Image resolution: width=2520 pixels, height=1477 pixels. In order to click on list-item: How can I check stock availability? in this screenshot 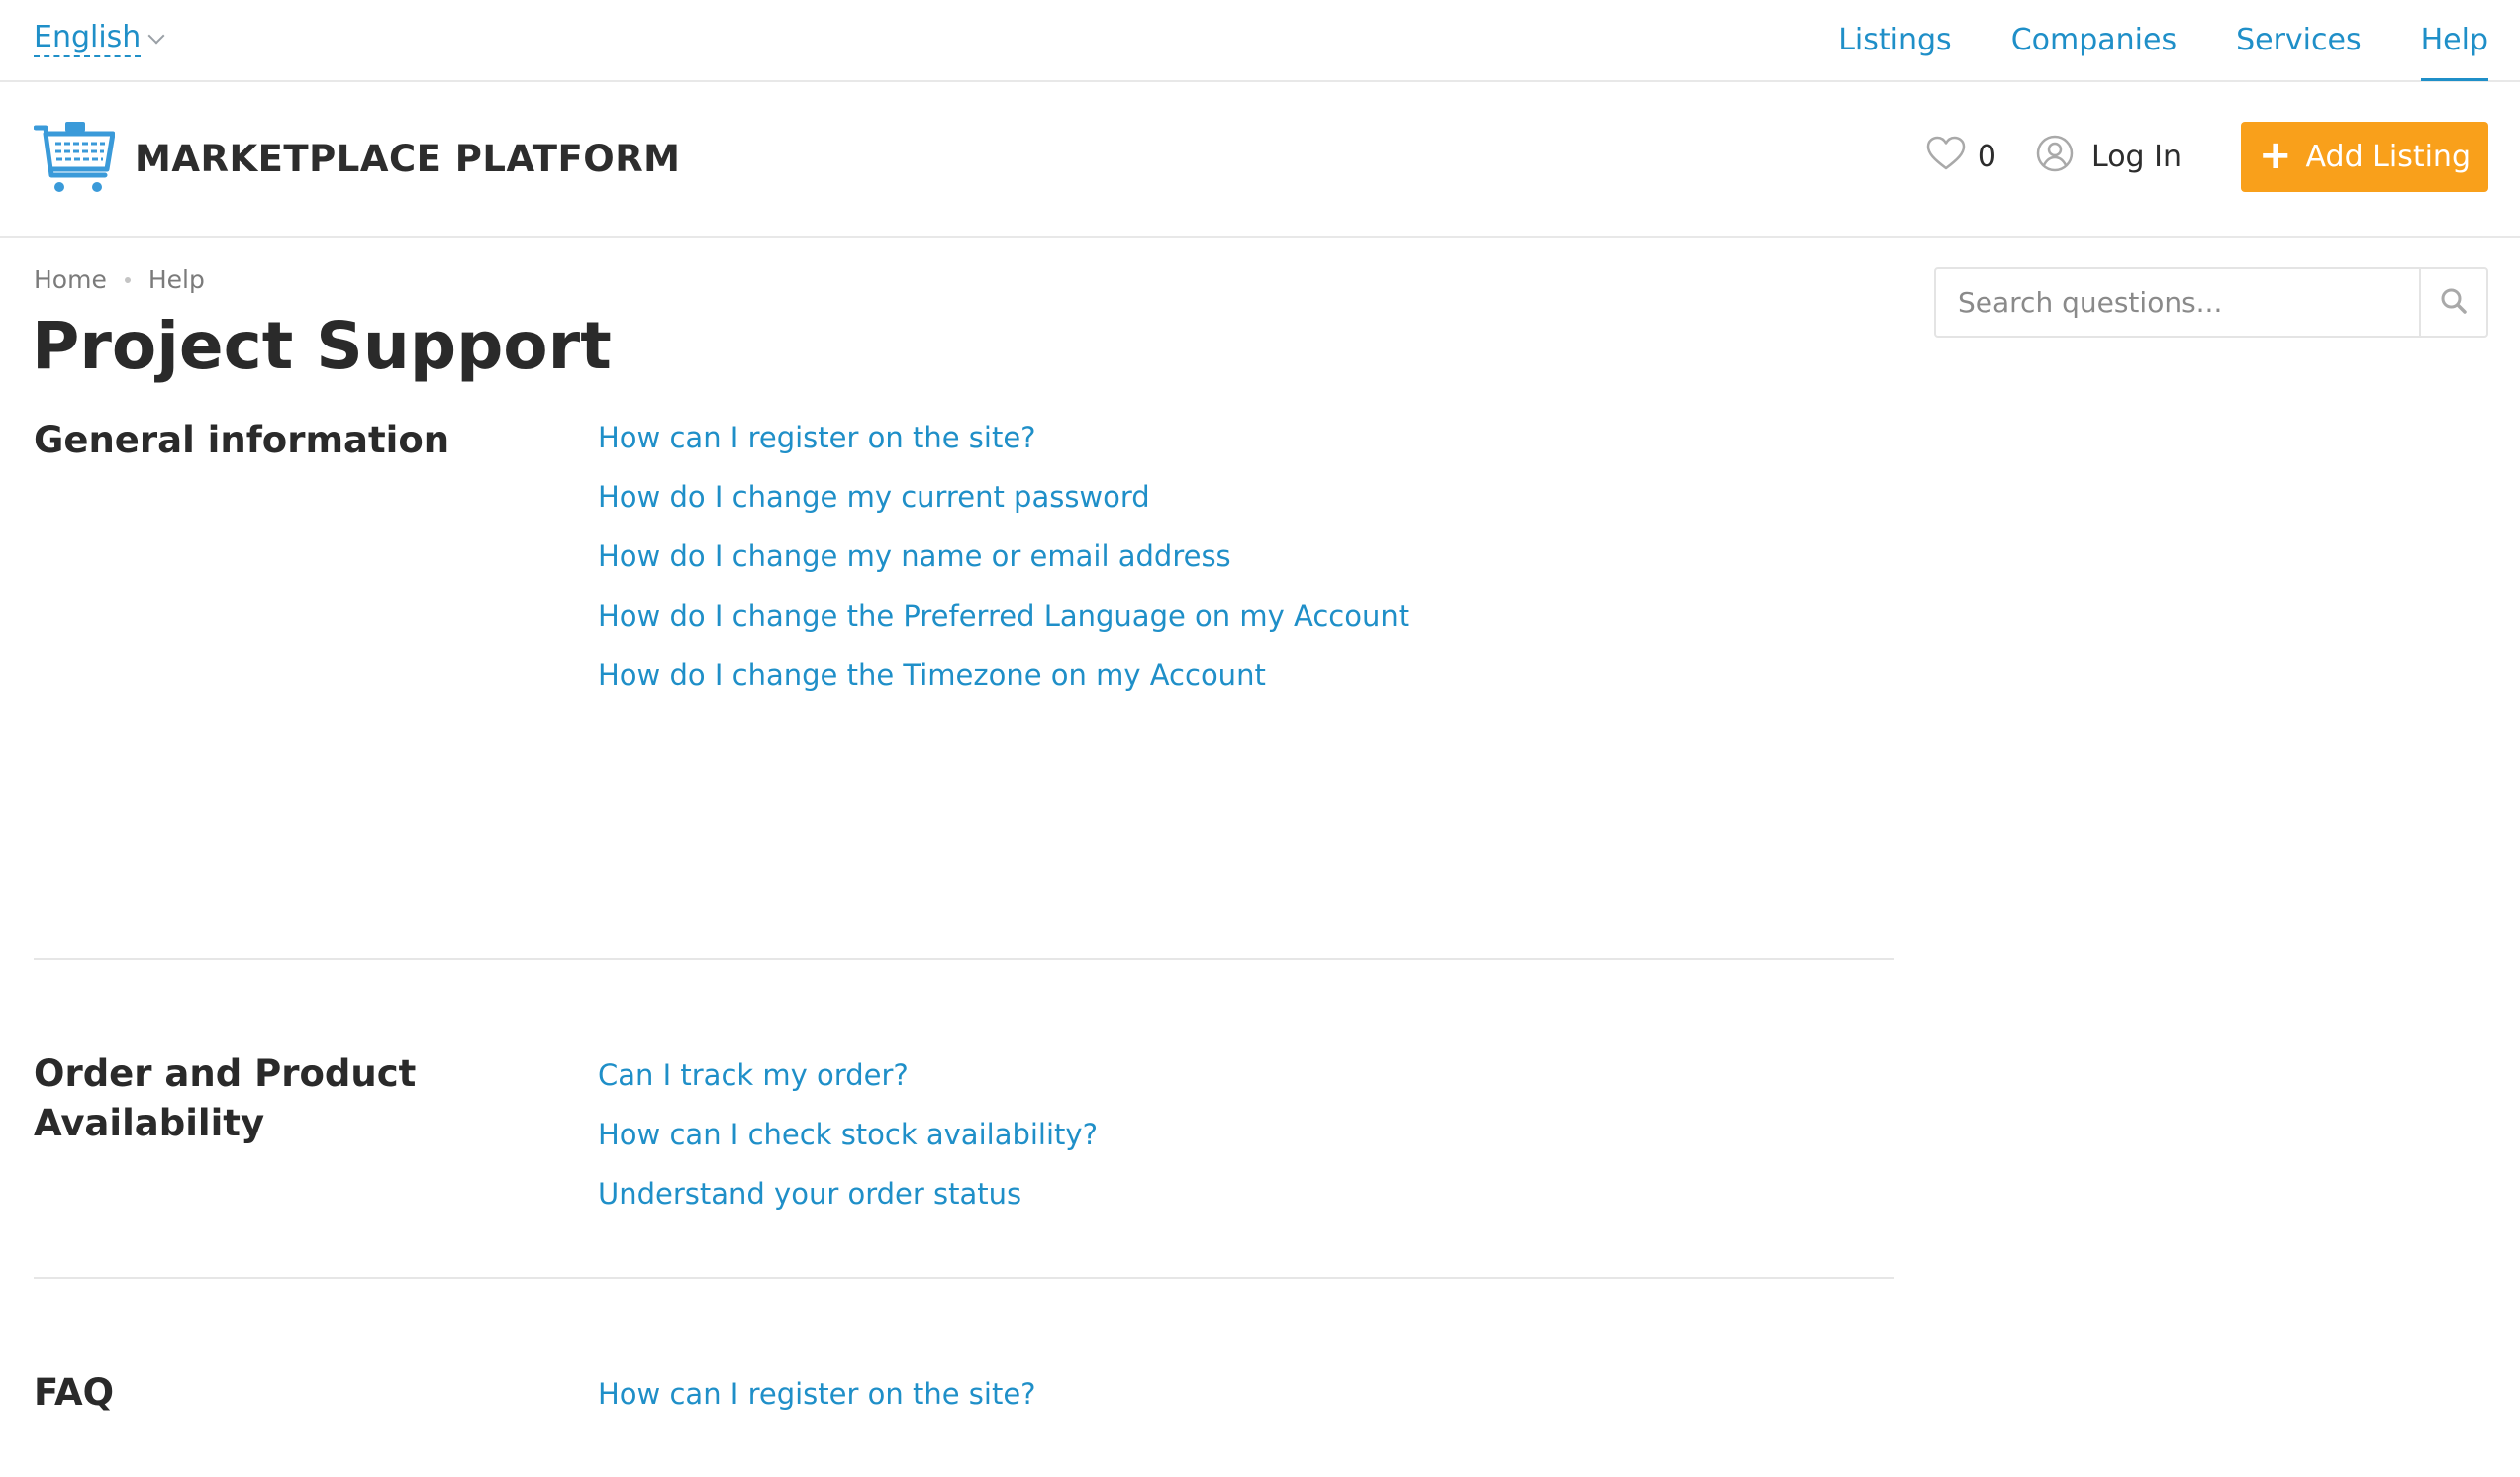, I will do `click(848, 1134)`.